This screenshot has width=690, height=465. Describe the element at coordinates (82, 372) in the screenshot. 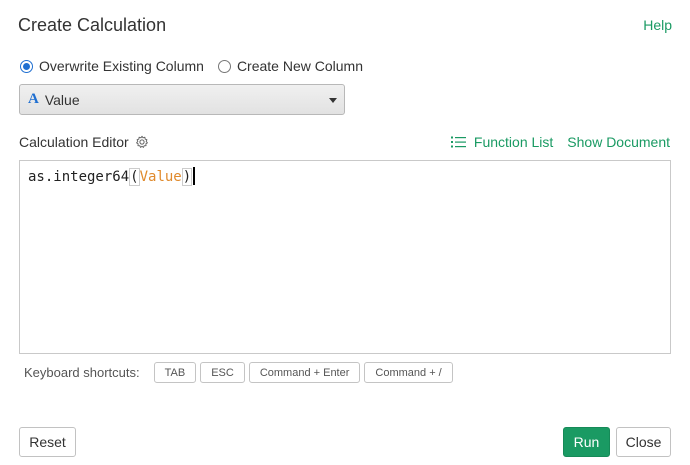

I see `shortcuts-label: Keyboard shortcuts:` at that location.